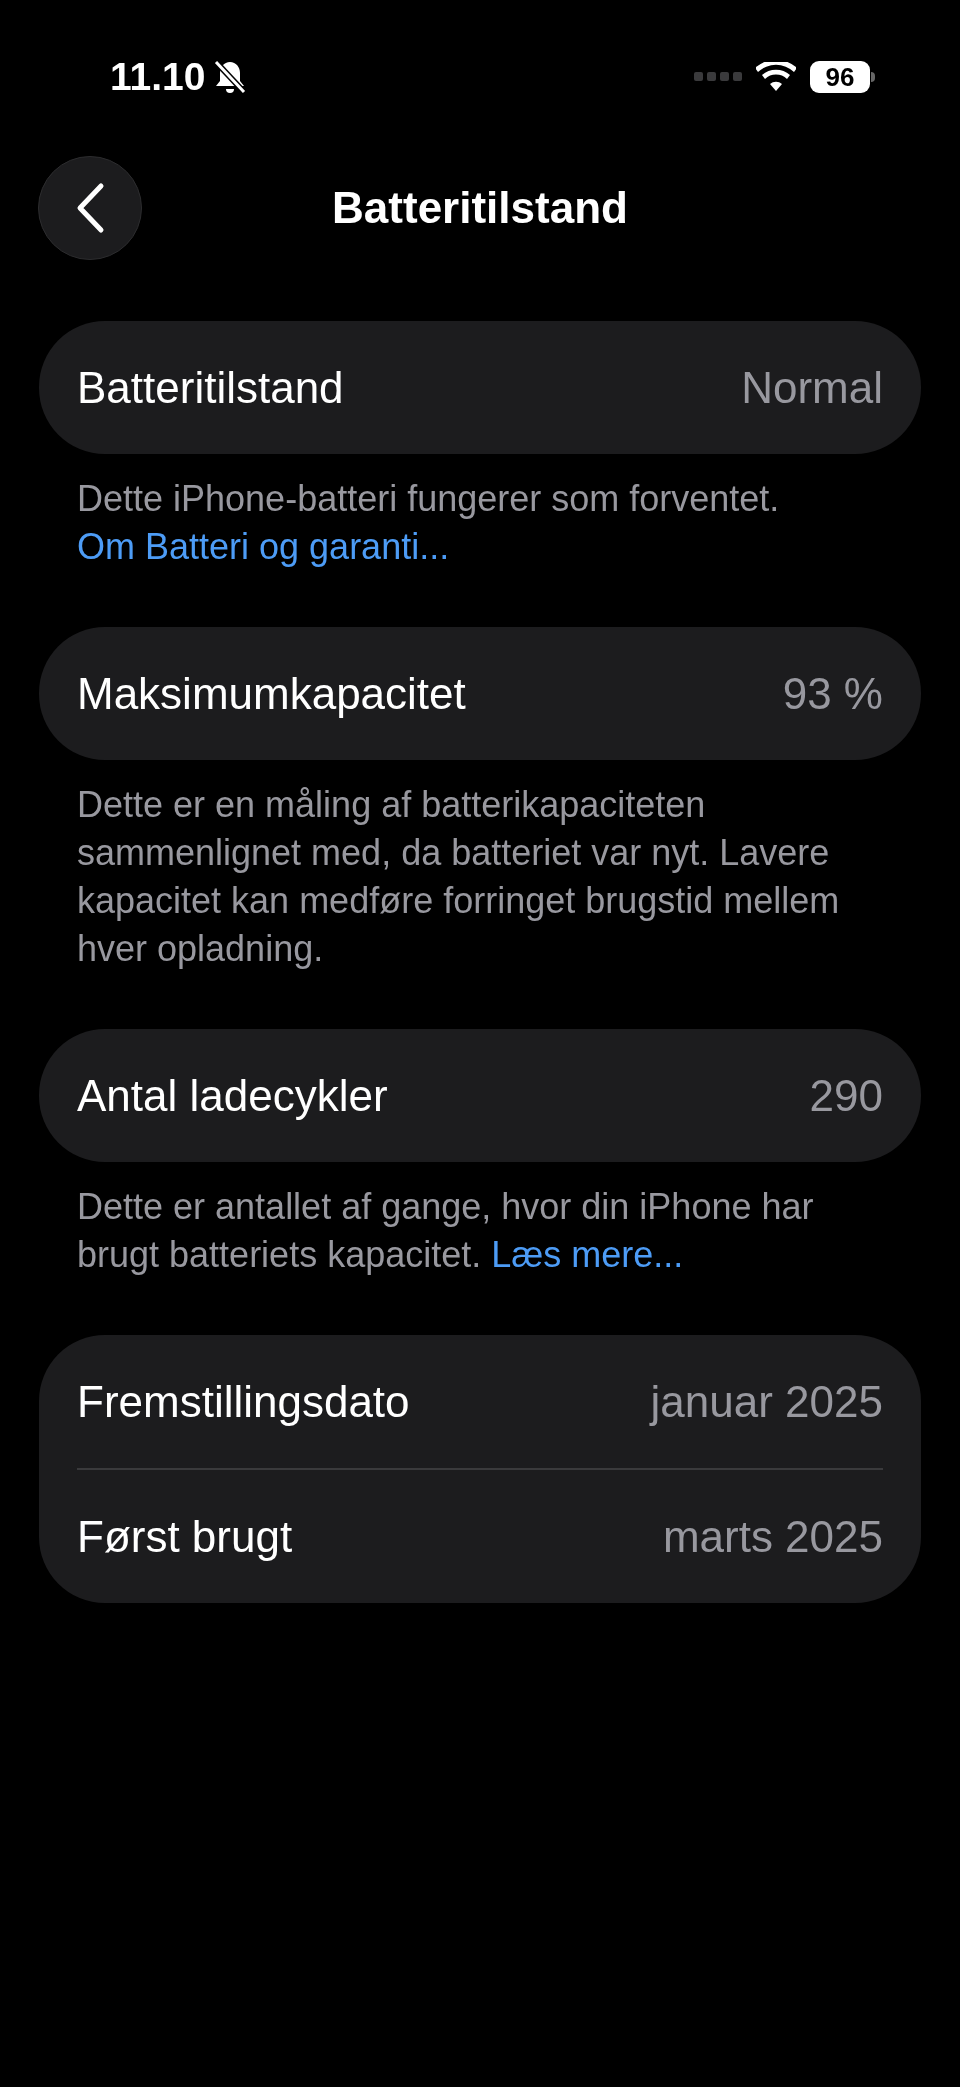 The image size is (960, 2087). I want to click on row-value: marts 2025, so click(772, 1536).